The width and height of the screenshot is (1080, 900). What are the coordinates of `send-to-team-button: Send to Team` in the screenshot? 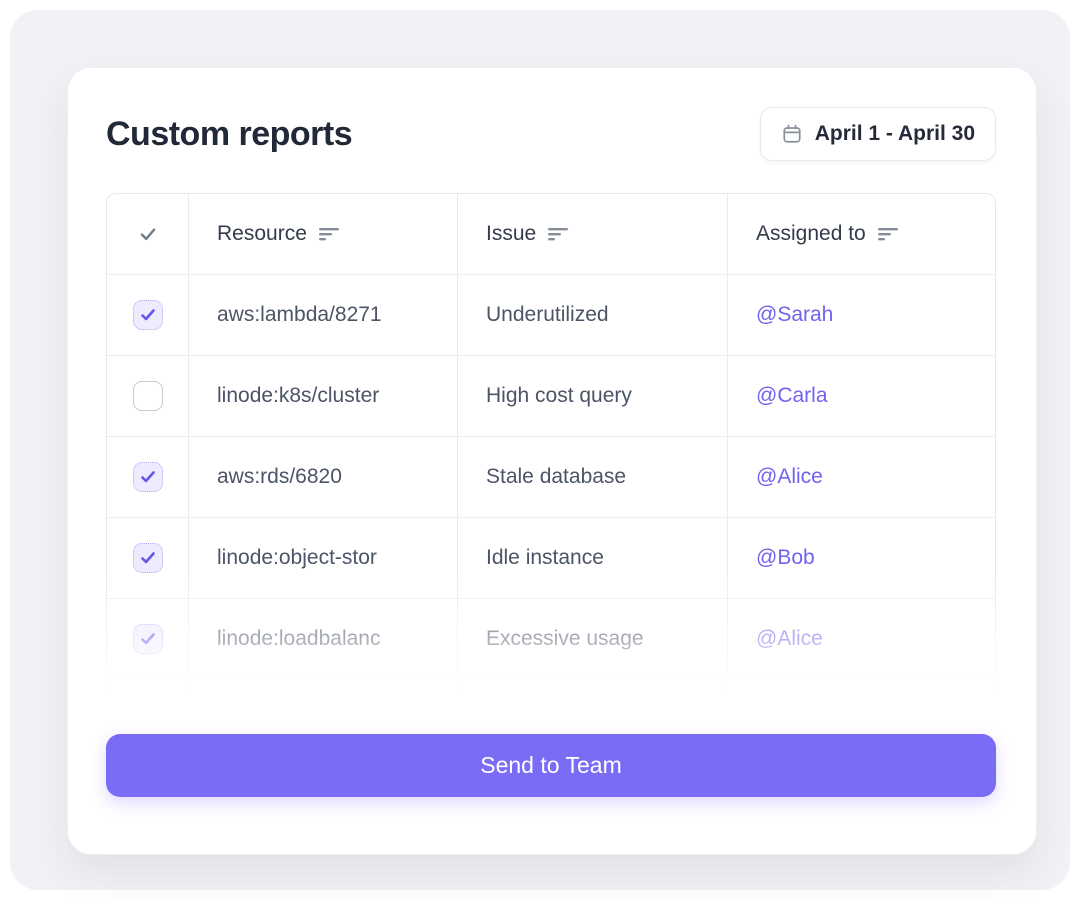 It's located at (551, 765).